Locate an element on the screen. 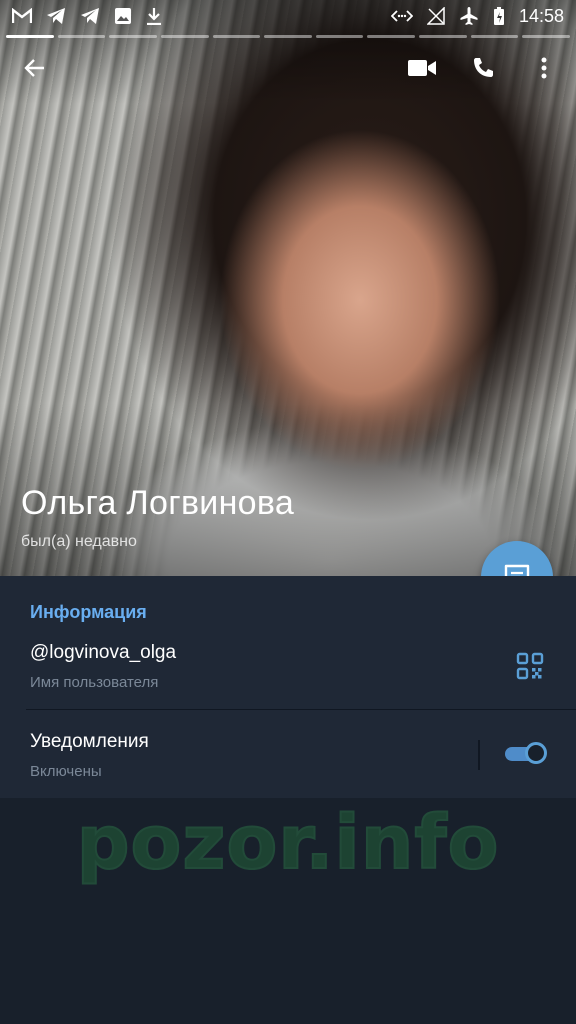 Image resolution: width=576 pixels, height=1024 pixels. more-vert-icon is located at coordinates (544, 68).